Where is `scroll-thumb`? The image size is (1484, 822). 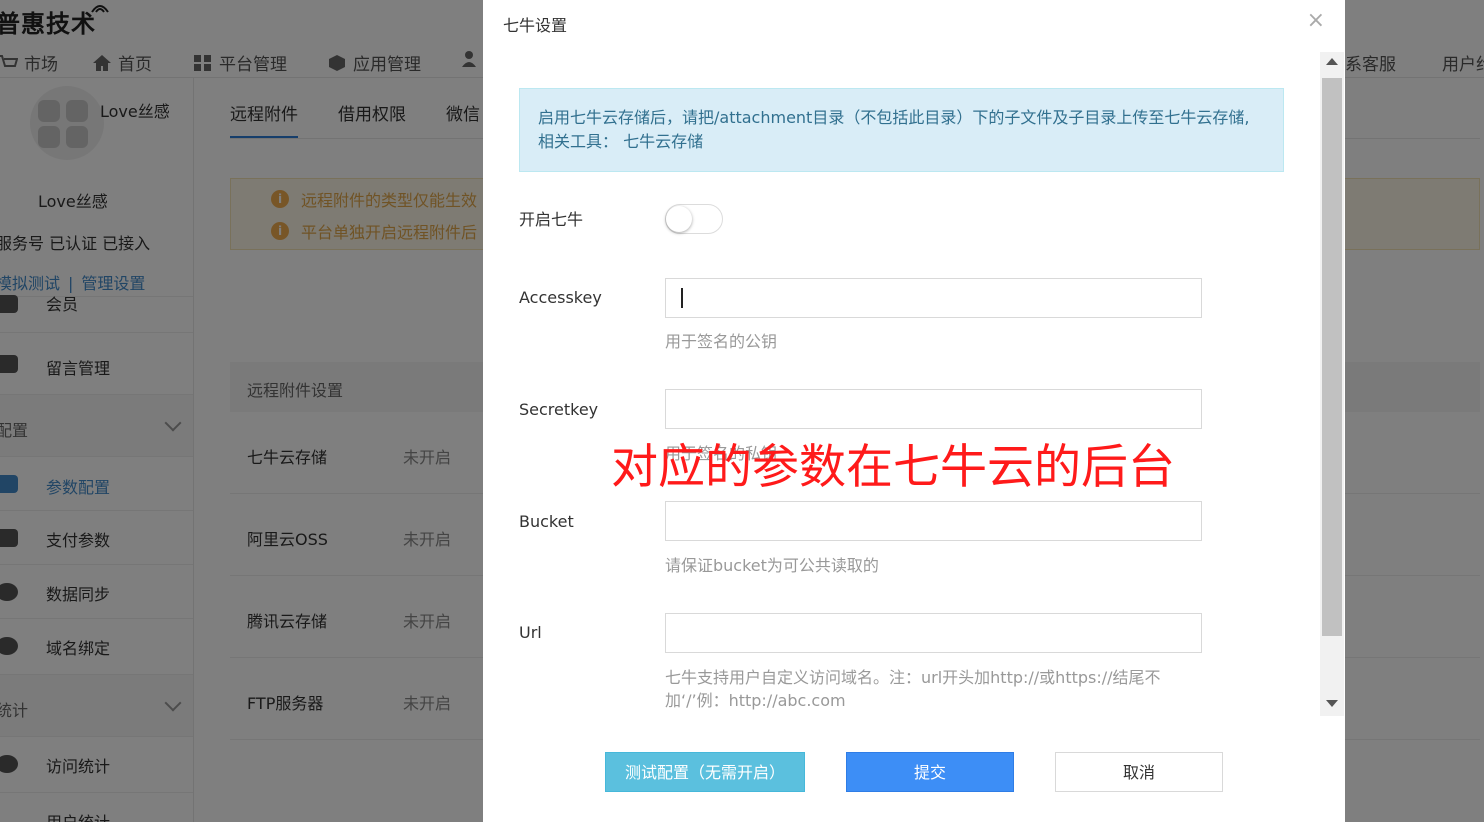 scroll-thumb is located at coordinates (1332, 357).